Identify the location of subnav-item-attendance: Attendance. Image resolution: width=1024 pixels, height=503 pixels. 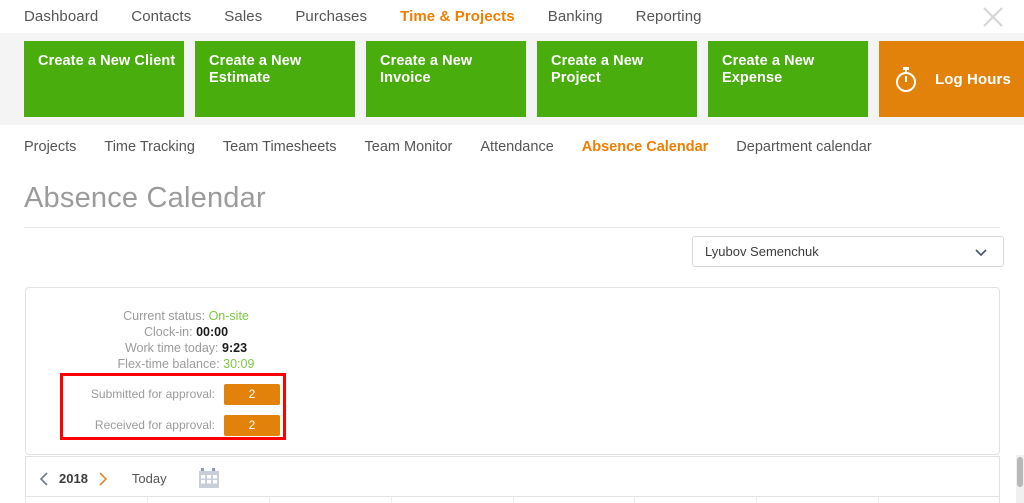
(516, 147).